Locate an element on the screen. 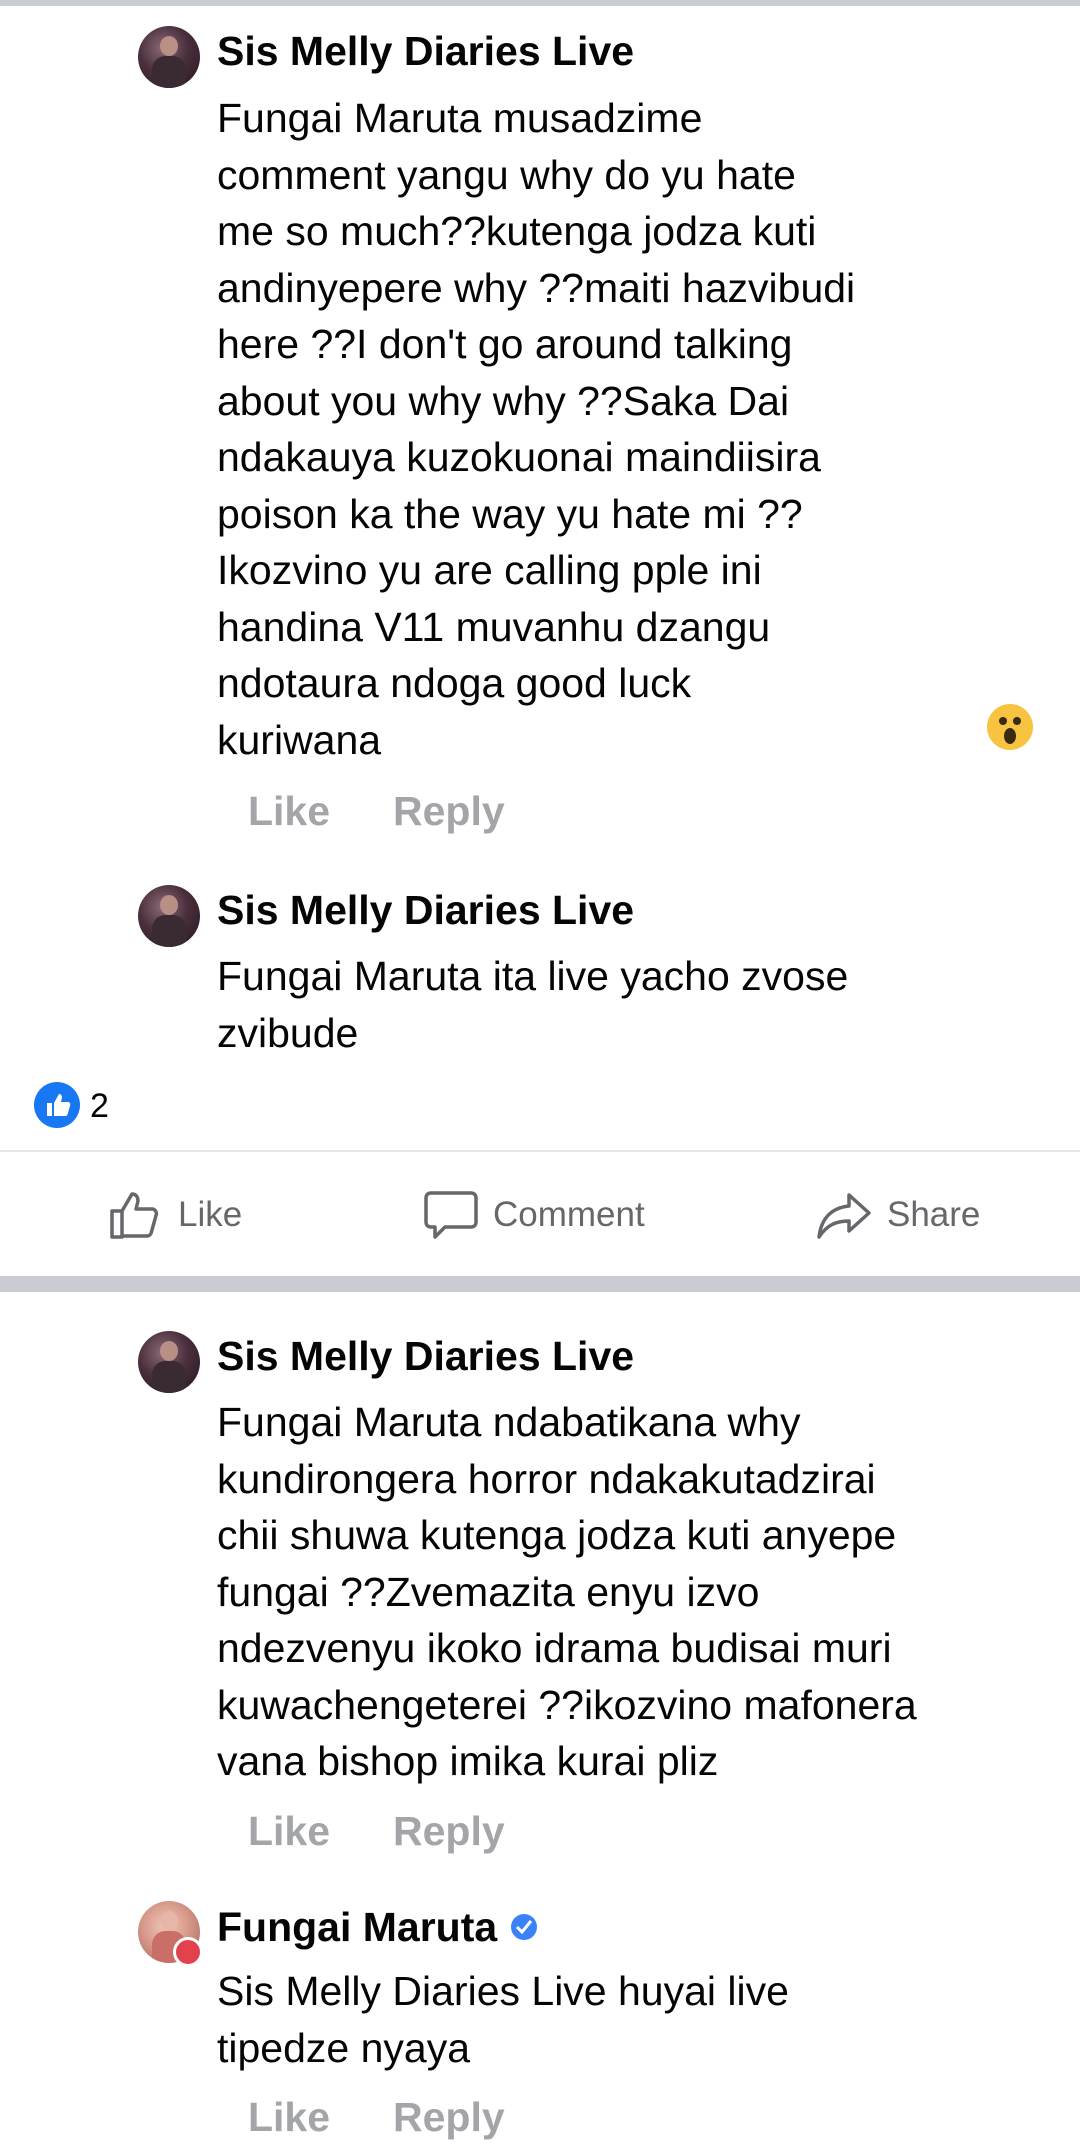  comment-bubble-icon is located at coordinates (451, 1215).